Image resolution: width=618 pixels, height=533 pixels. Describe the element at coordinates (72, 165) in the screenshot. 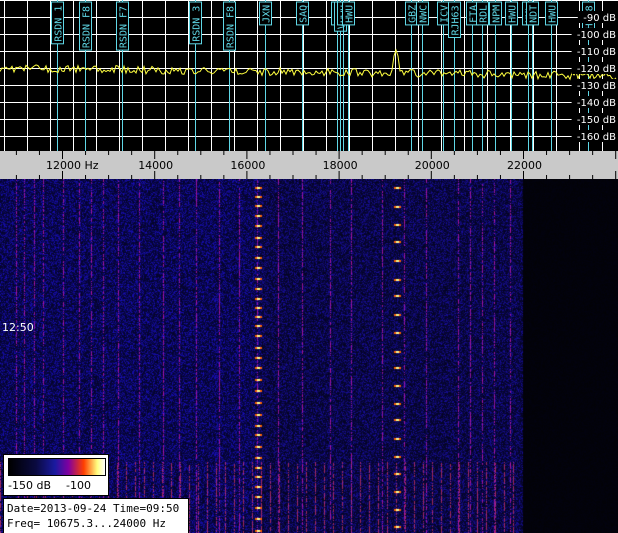

I see `scale-tick-label: 12000 Hz` at that location.